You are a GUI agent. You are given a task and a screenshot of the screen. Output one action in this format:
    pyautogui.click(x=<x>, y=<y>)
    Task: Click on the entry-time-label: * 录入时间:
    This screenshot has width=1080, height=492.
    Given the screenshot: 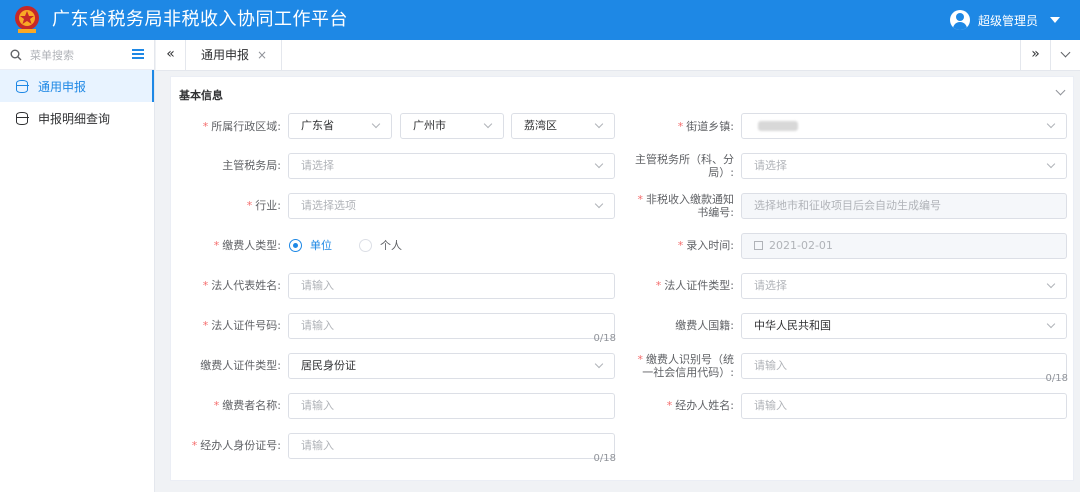 What is the action you would take?
    pyautogui.click(x=705, y=245)
    